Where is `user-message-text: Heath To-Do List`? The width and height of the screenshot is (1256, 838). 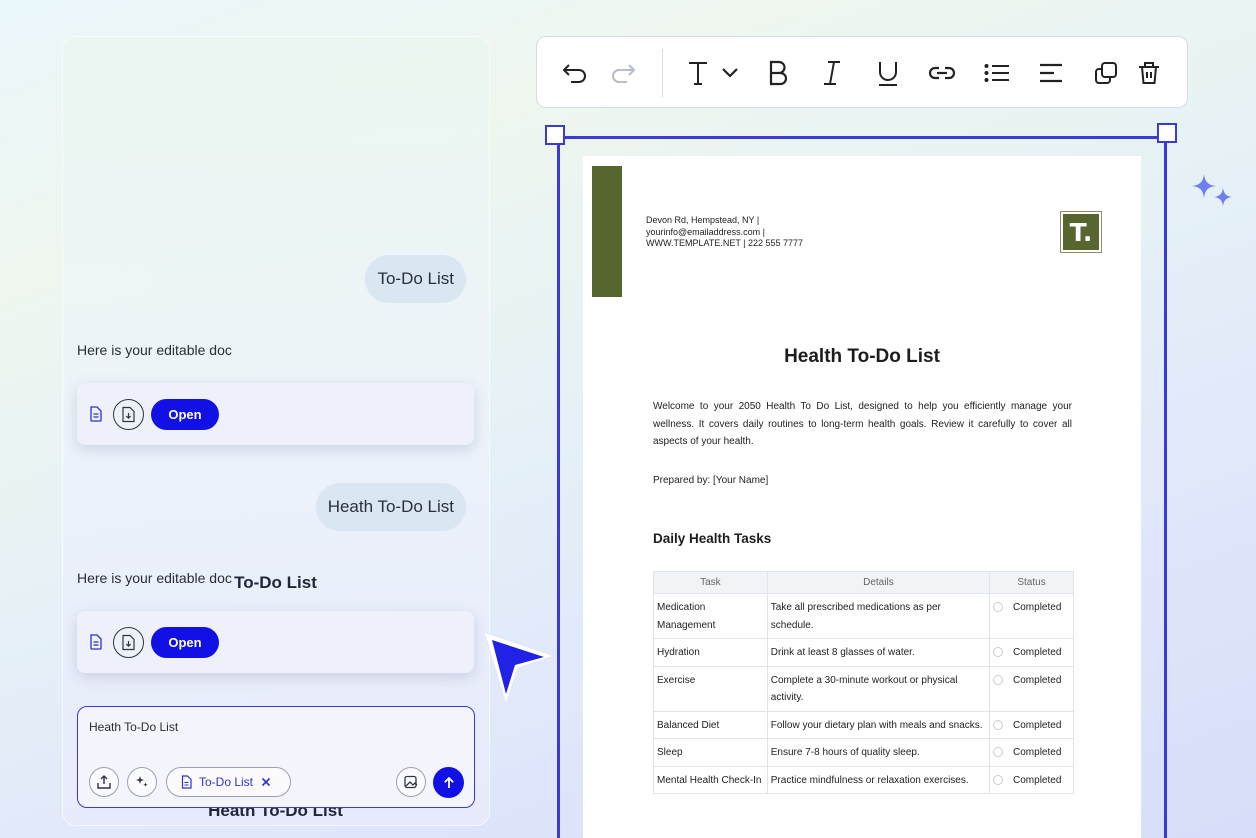 user-message-text: Heath To-Do List is located at coordinates (390, 506).